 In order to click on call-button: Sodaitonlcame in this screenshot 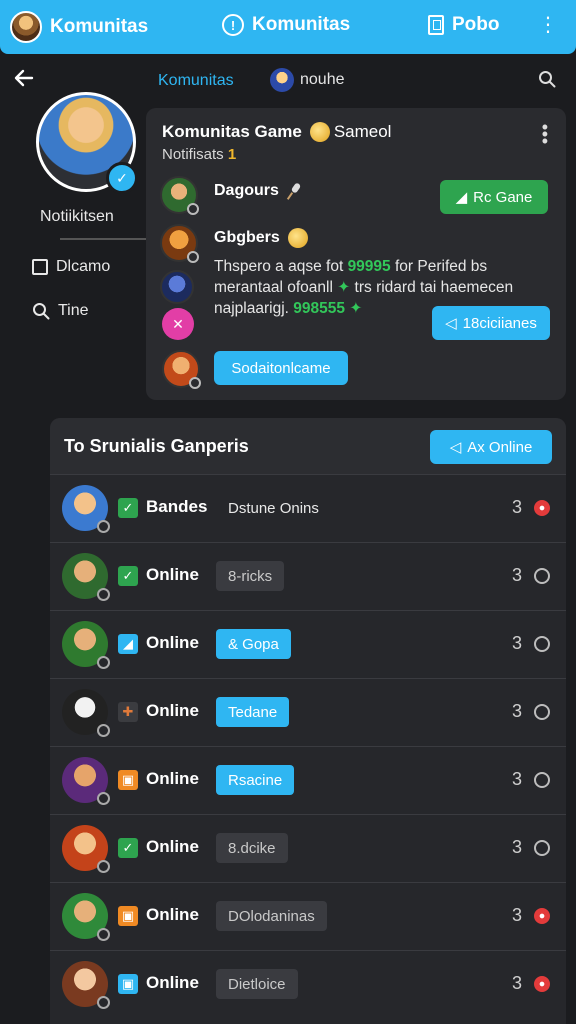, I will do `click(281, 368)`.